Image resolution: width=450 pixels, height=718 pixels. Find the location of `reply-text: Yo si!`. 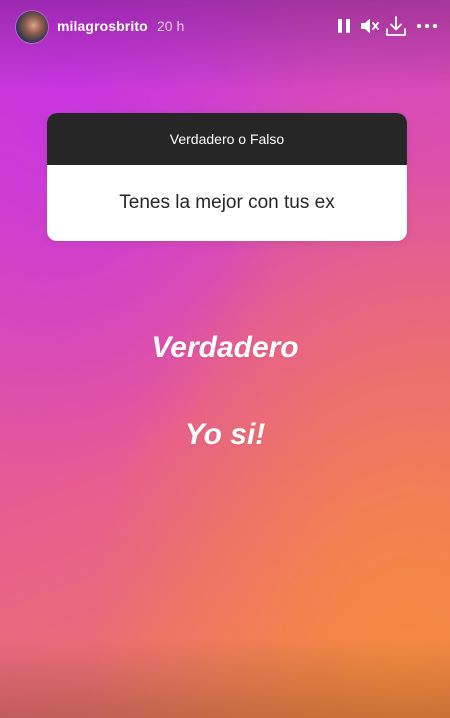

reply-text: Yo si! is located at coordinates (225, 434).